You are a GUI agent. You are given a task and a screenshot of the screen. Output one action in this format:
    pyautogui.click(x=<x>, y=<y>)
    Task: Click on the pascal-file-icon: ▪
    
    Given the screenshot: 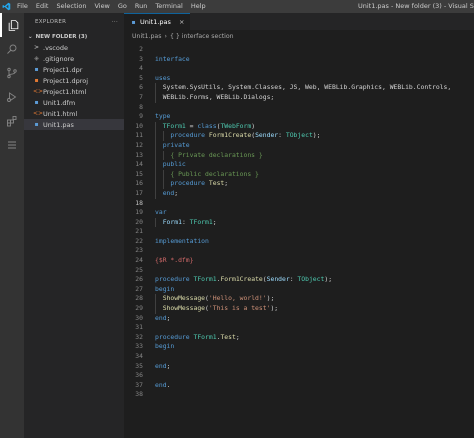 What is the action you would take?
    pyautogui.click(x=133, y=22)
    